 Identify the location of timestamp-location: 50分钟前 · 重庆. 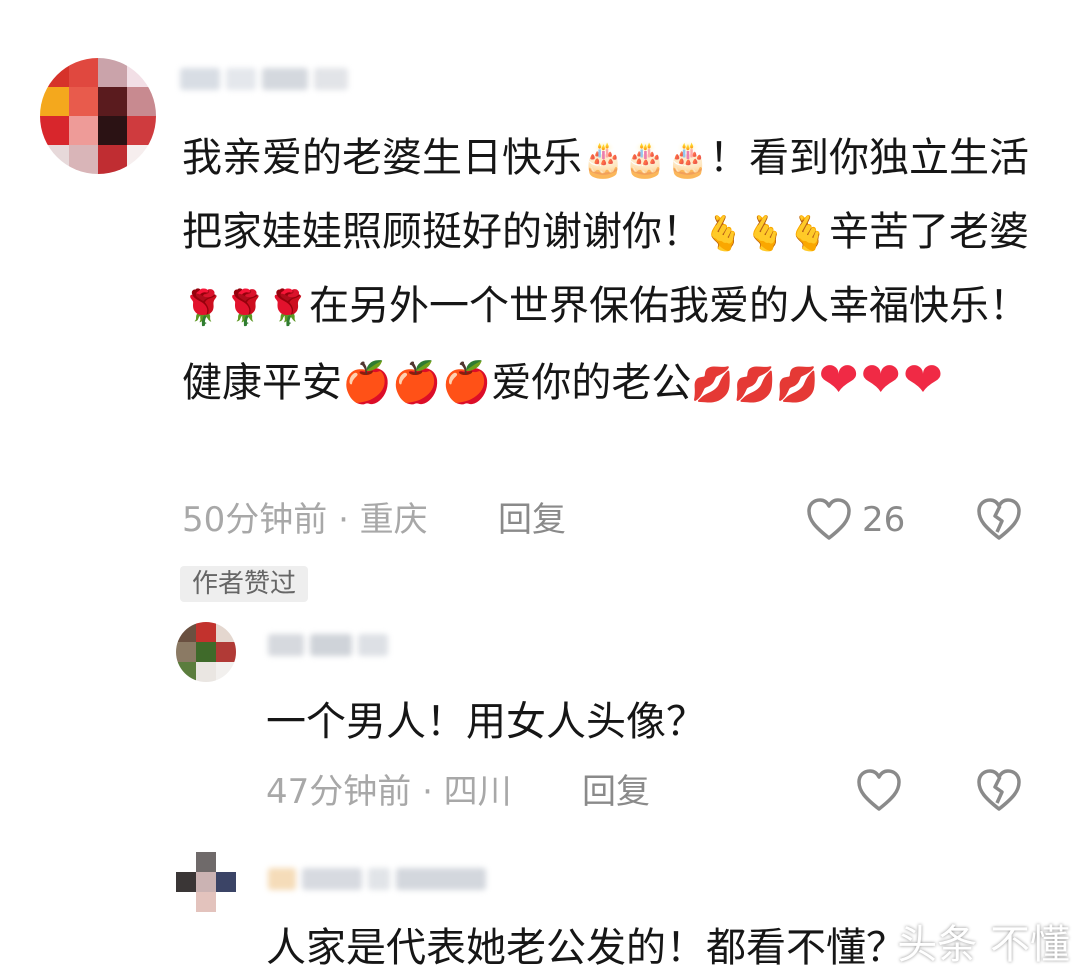
(305, 520).